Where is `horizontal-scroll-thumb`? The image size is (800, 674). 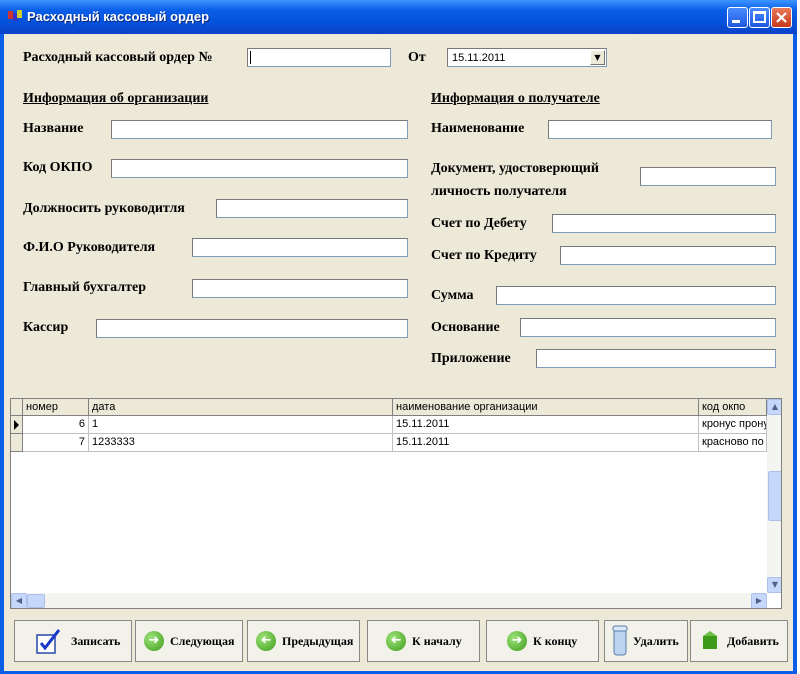 horizontal-scroll-thumb is located at coordinates (36, 601).